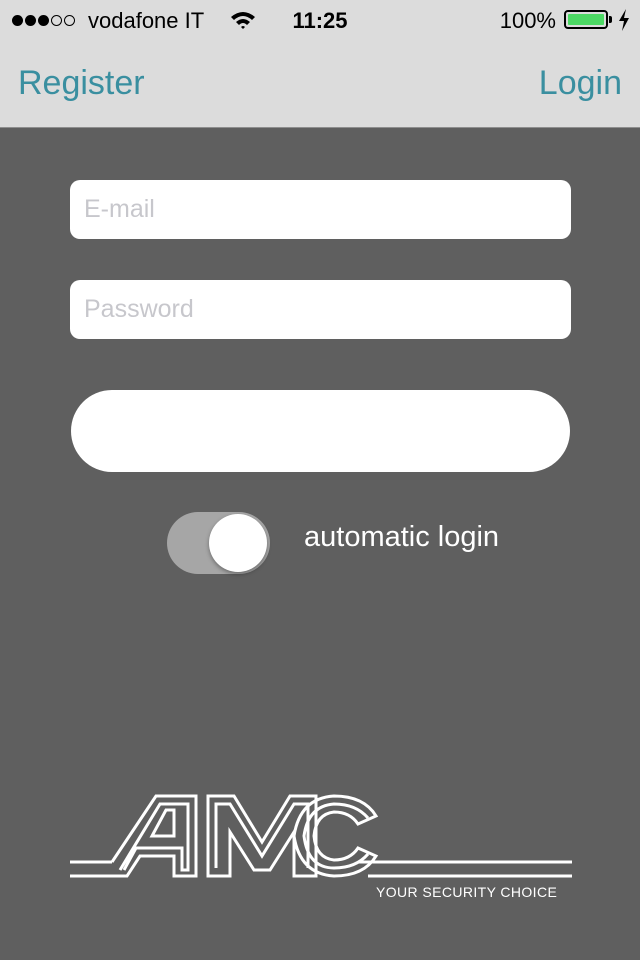 The width and height of the screenshot is (640, 960). I want to click on top-bar: vodafone IT 11:25 100% Register Login, so click(320, 64).